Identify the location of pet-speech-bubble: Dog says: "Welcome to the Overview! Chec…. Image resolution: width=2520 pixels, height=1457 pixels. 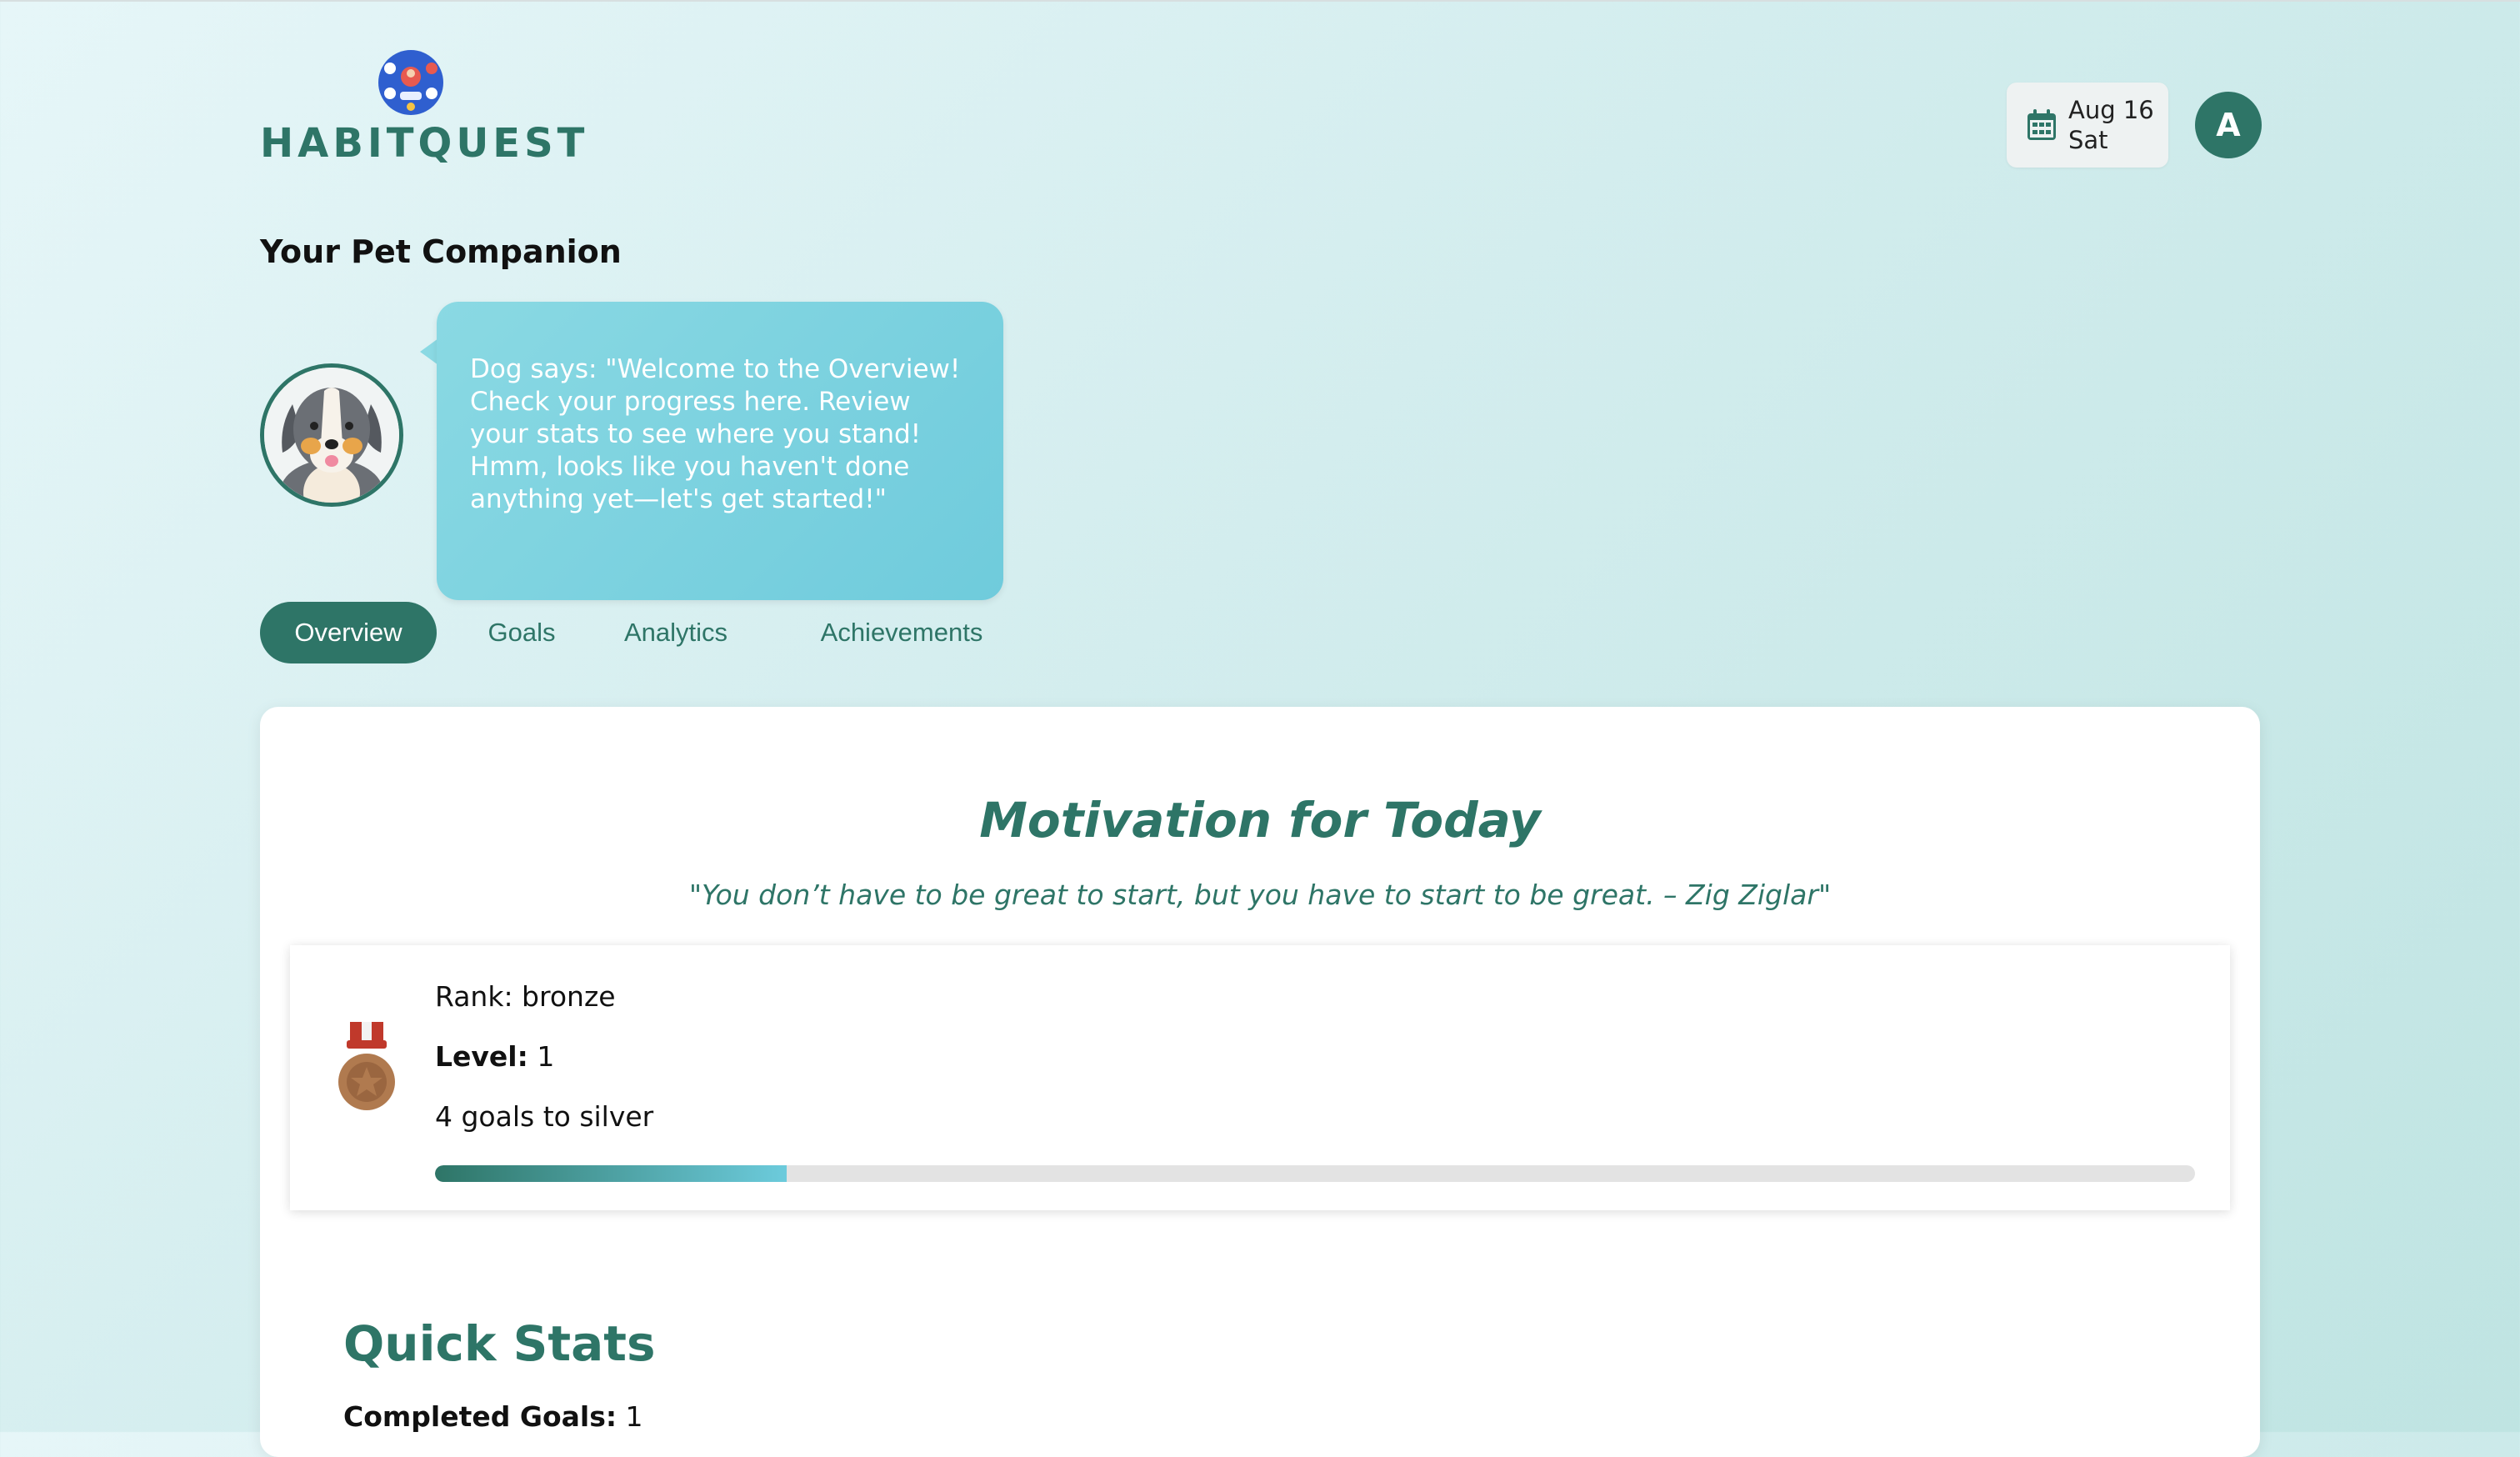
(720, 451).